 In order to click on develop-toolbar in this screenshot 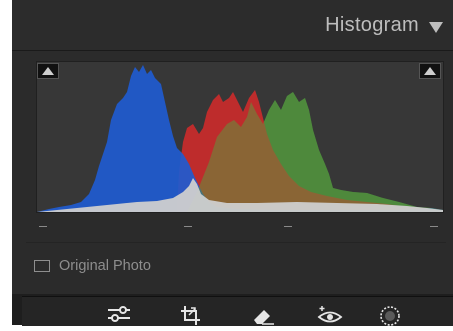, I will do `click(237, 311)`.